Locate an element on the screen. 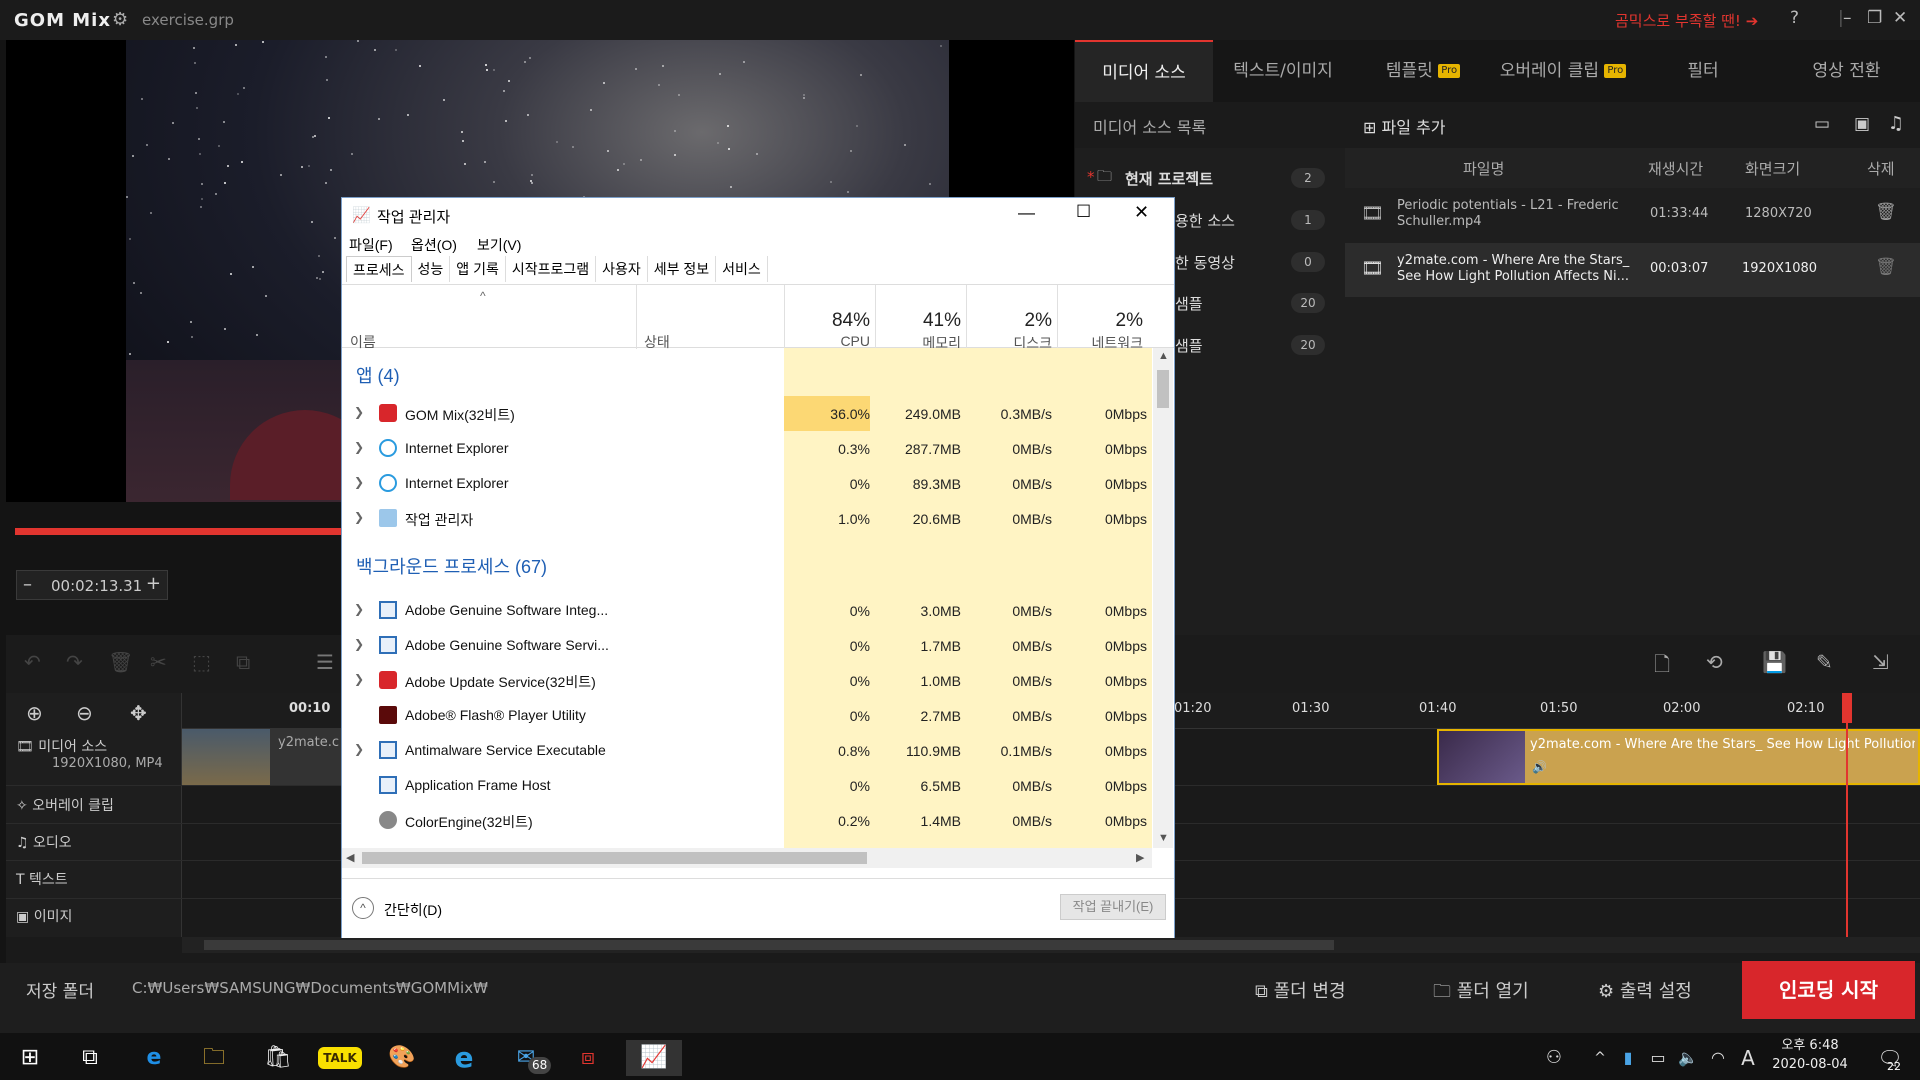 The height and width of the screenshot is (1080, 1920). track-media: 🎞 미디어 소스 is located at coordinates (61, 746).